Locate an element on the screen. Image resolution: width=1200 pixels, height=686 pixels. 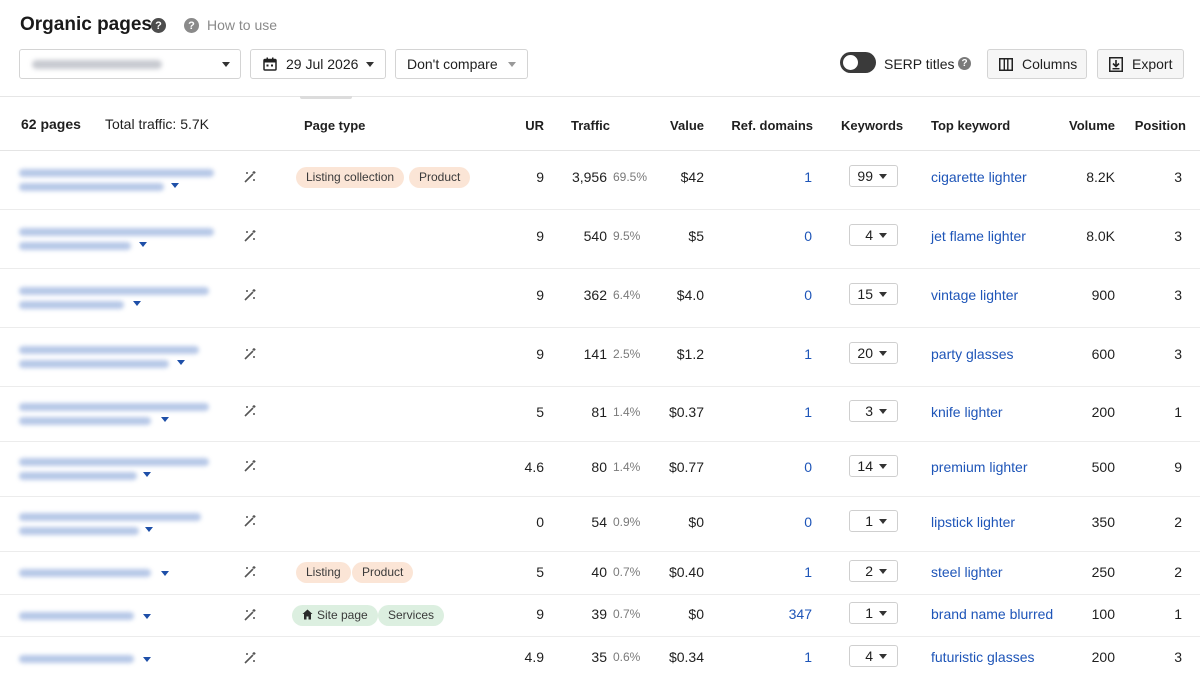
column-header-ref-domains: Ref. domains is located at coordinates (766, 125).